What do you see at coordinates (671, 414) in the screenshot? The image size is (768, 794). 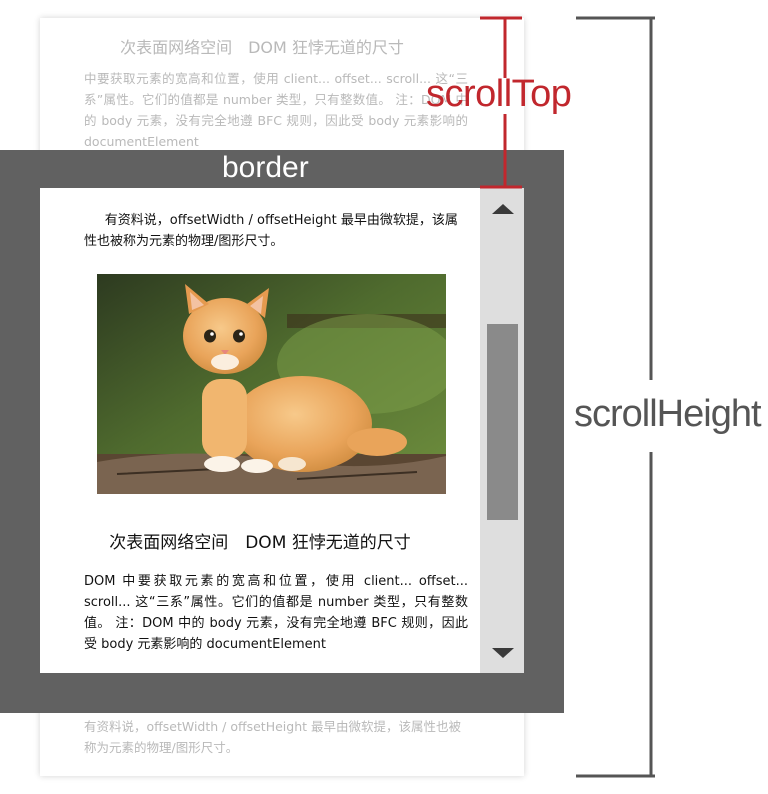 I see `scroll-height-label: scrollHeight` at bounding box center [671, 414].